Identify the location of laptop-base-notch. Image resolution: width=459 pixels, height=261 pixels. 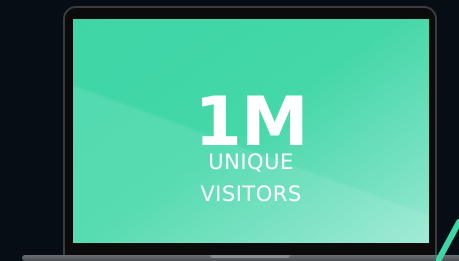
(250, 256).